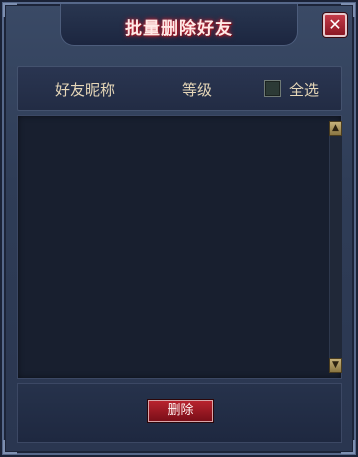 The width and height of the screenshot is (358, 457). Describe the element at coordinates (197, 90) in the screenshot. I see `column-header-level: 等级` at that location.